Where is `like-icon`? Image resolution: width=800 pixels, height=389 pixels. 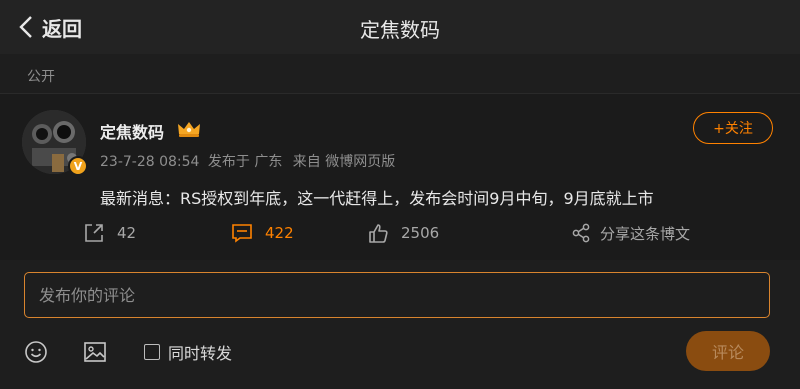
like-icon is located at coordinates (378, 233).